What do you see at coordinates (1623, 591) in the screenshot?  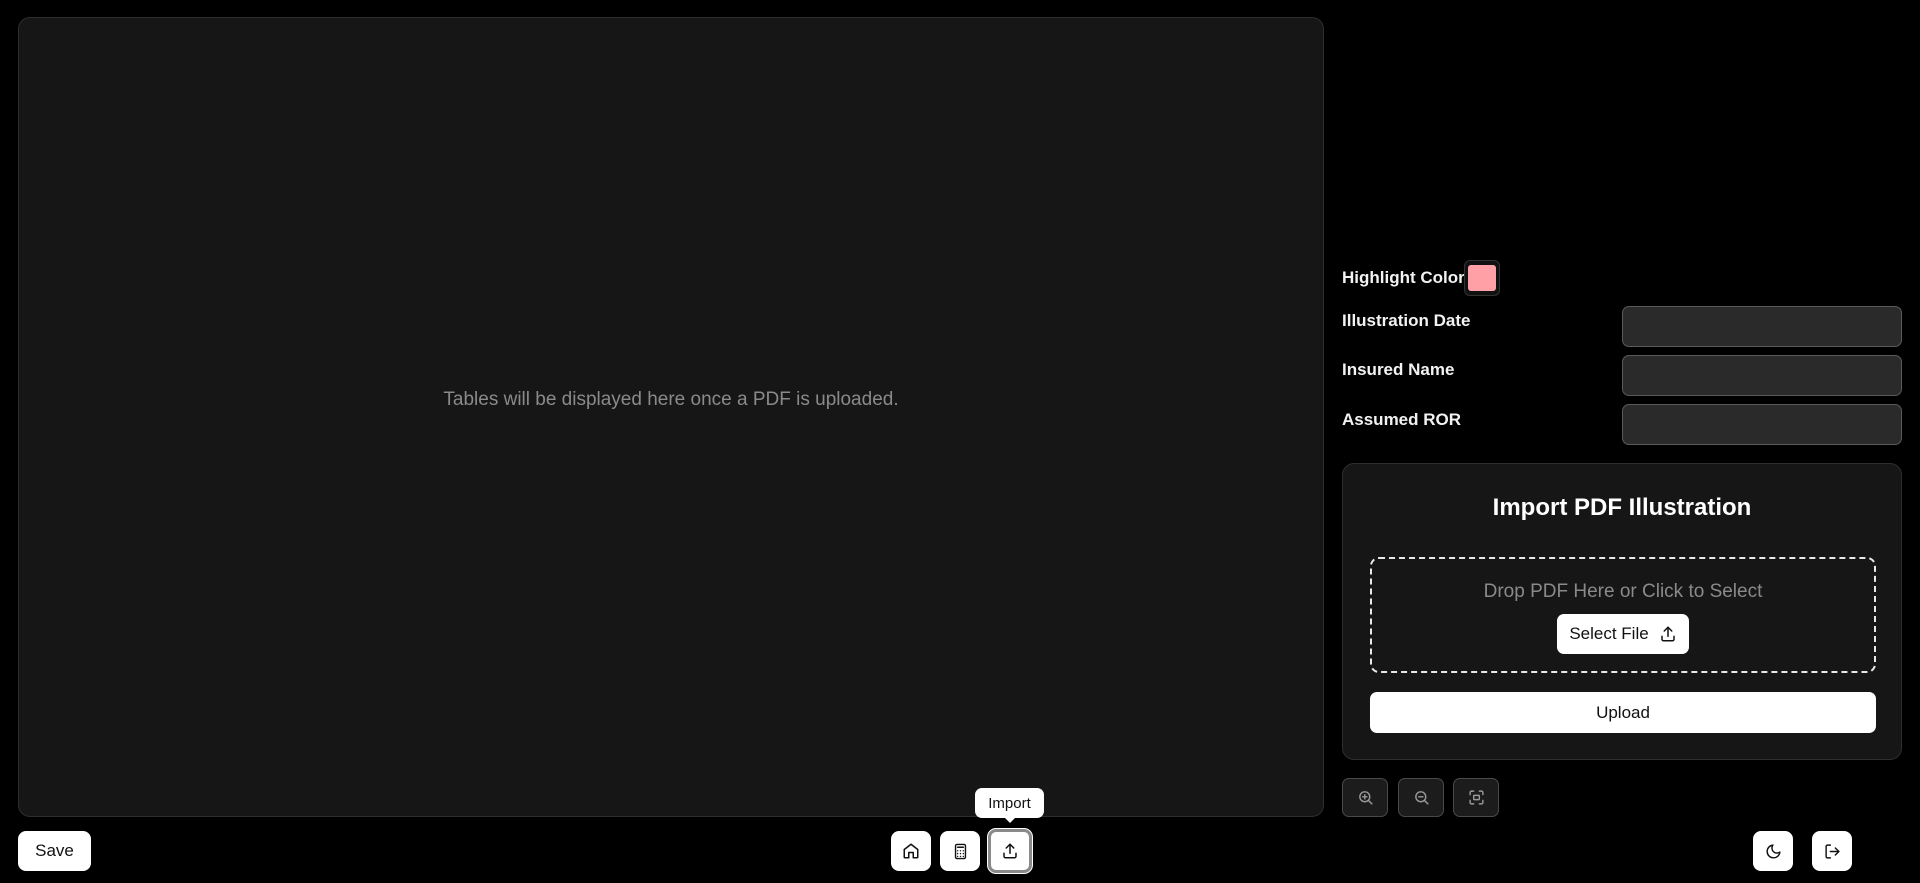 I see `dropzone-text: Drop PDF Here or Click to Select` at bounding box center [1623, 591].